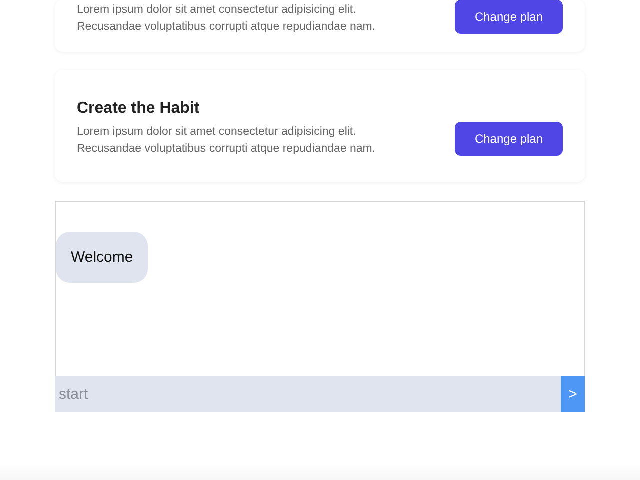  Describe the element at coordinates (102, 257) in the screenshot. I see `message-bubble: Welcome` at that location.